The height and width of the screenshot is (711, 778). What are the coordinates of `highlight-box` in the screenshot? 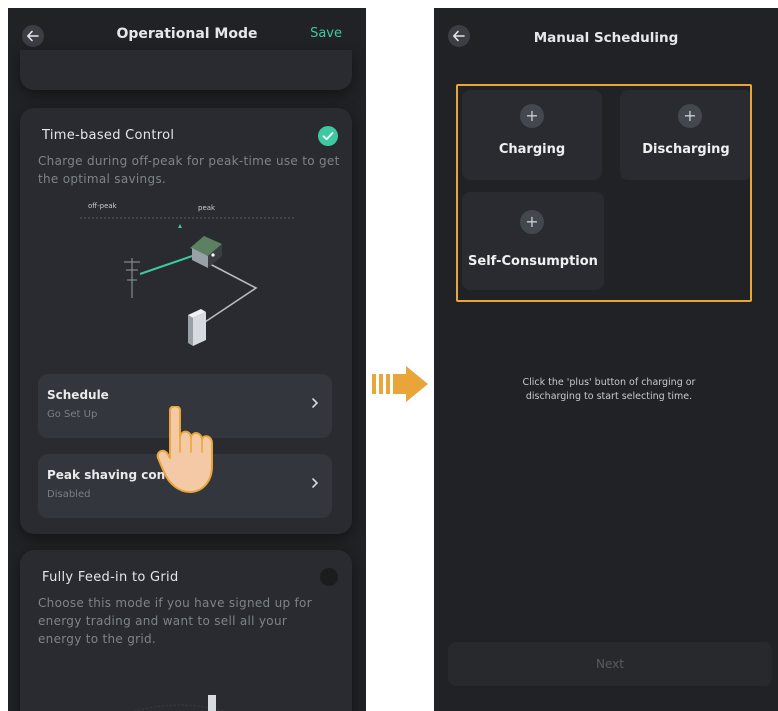 It's located at (604, 193).